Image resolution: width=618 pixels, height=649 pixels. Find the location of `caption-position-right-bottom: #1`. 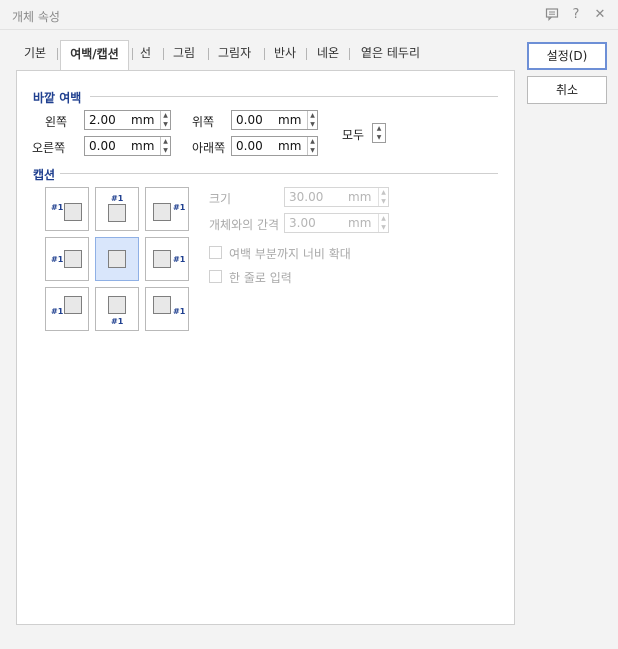

caption-position-right-bottom: #1 is located at coordinates (167, 309).